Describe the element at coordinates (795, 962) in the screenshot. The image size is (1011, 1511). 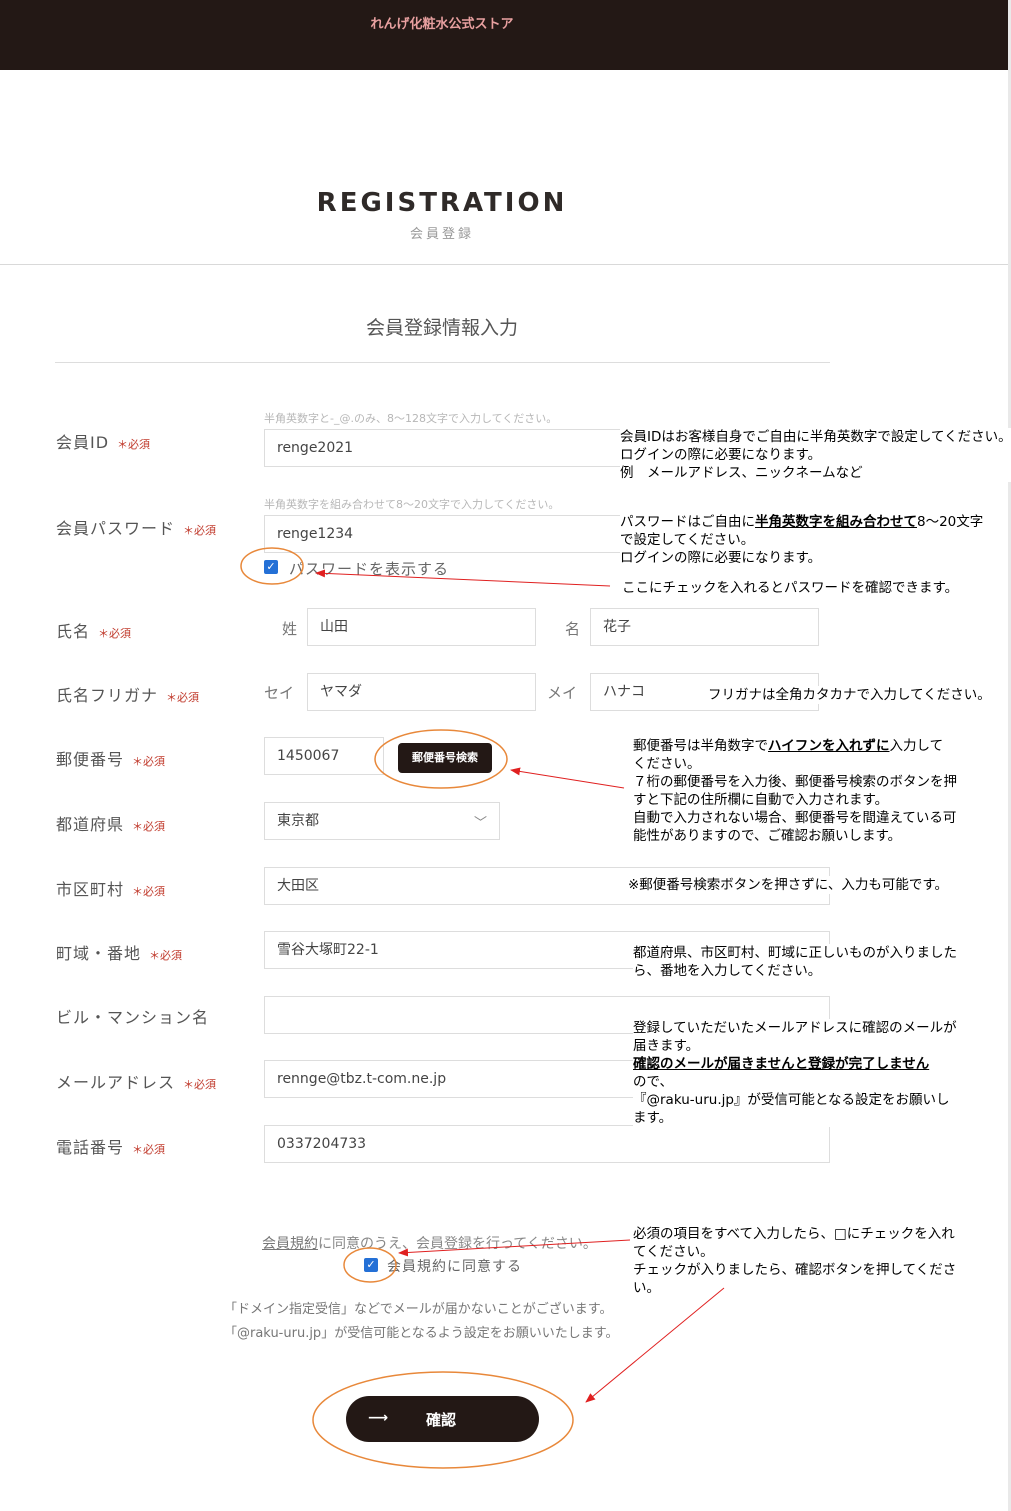
I see `annotation-town: 都道府県、市区町村、町域に正しいものが入りました ら、番地を入力してください。` at that location.